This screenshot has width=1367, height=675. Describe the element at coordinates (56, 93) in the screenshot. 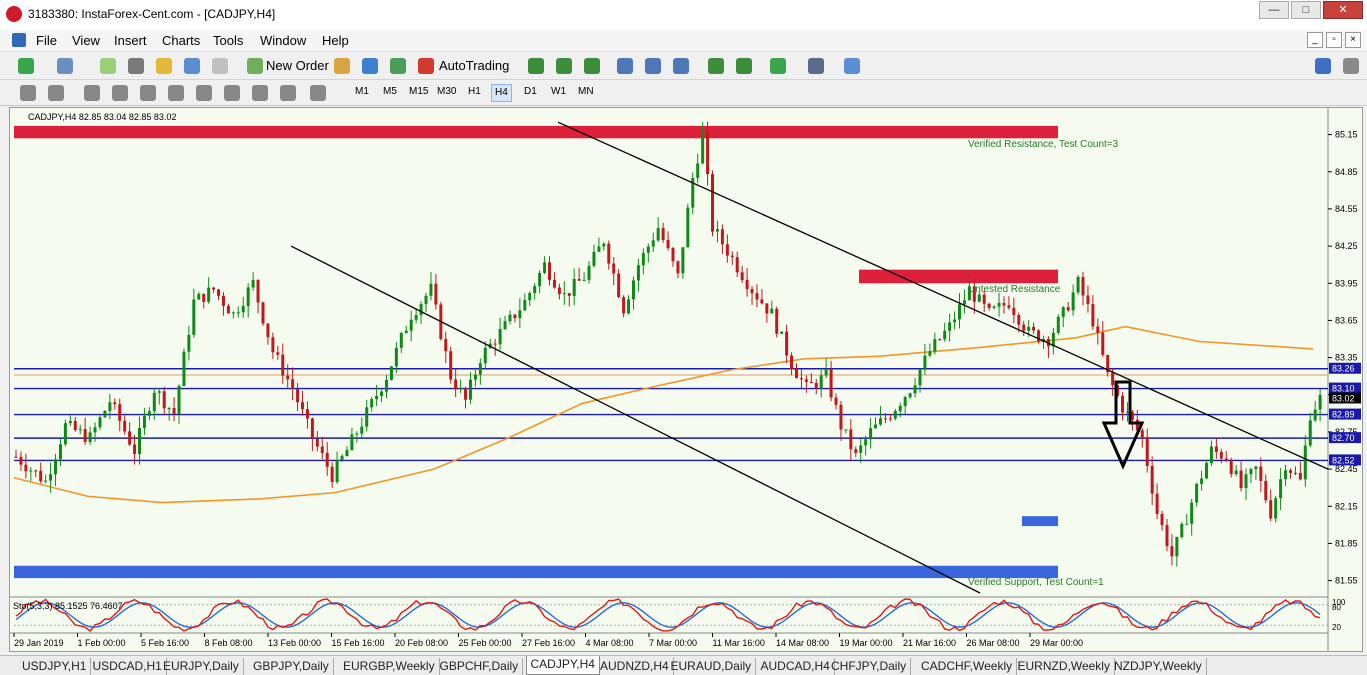

I see `crosshair-icon` at that location.